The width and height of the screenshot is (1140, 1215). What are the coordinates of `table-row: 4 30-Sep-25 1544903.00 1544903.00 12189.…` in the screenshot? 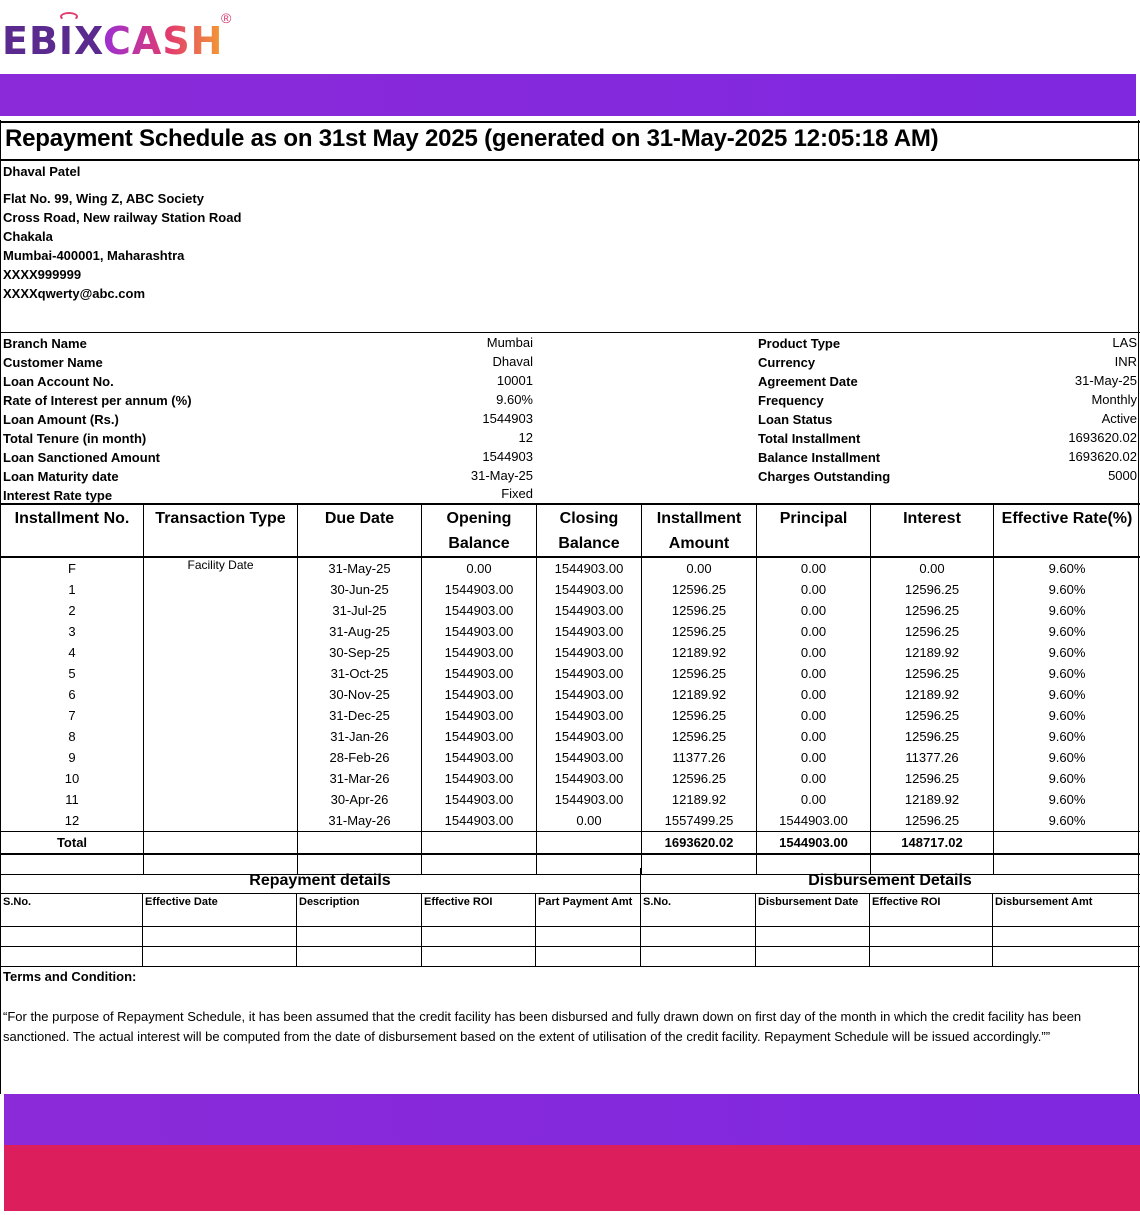 It's located at (570, 652).